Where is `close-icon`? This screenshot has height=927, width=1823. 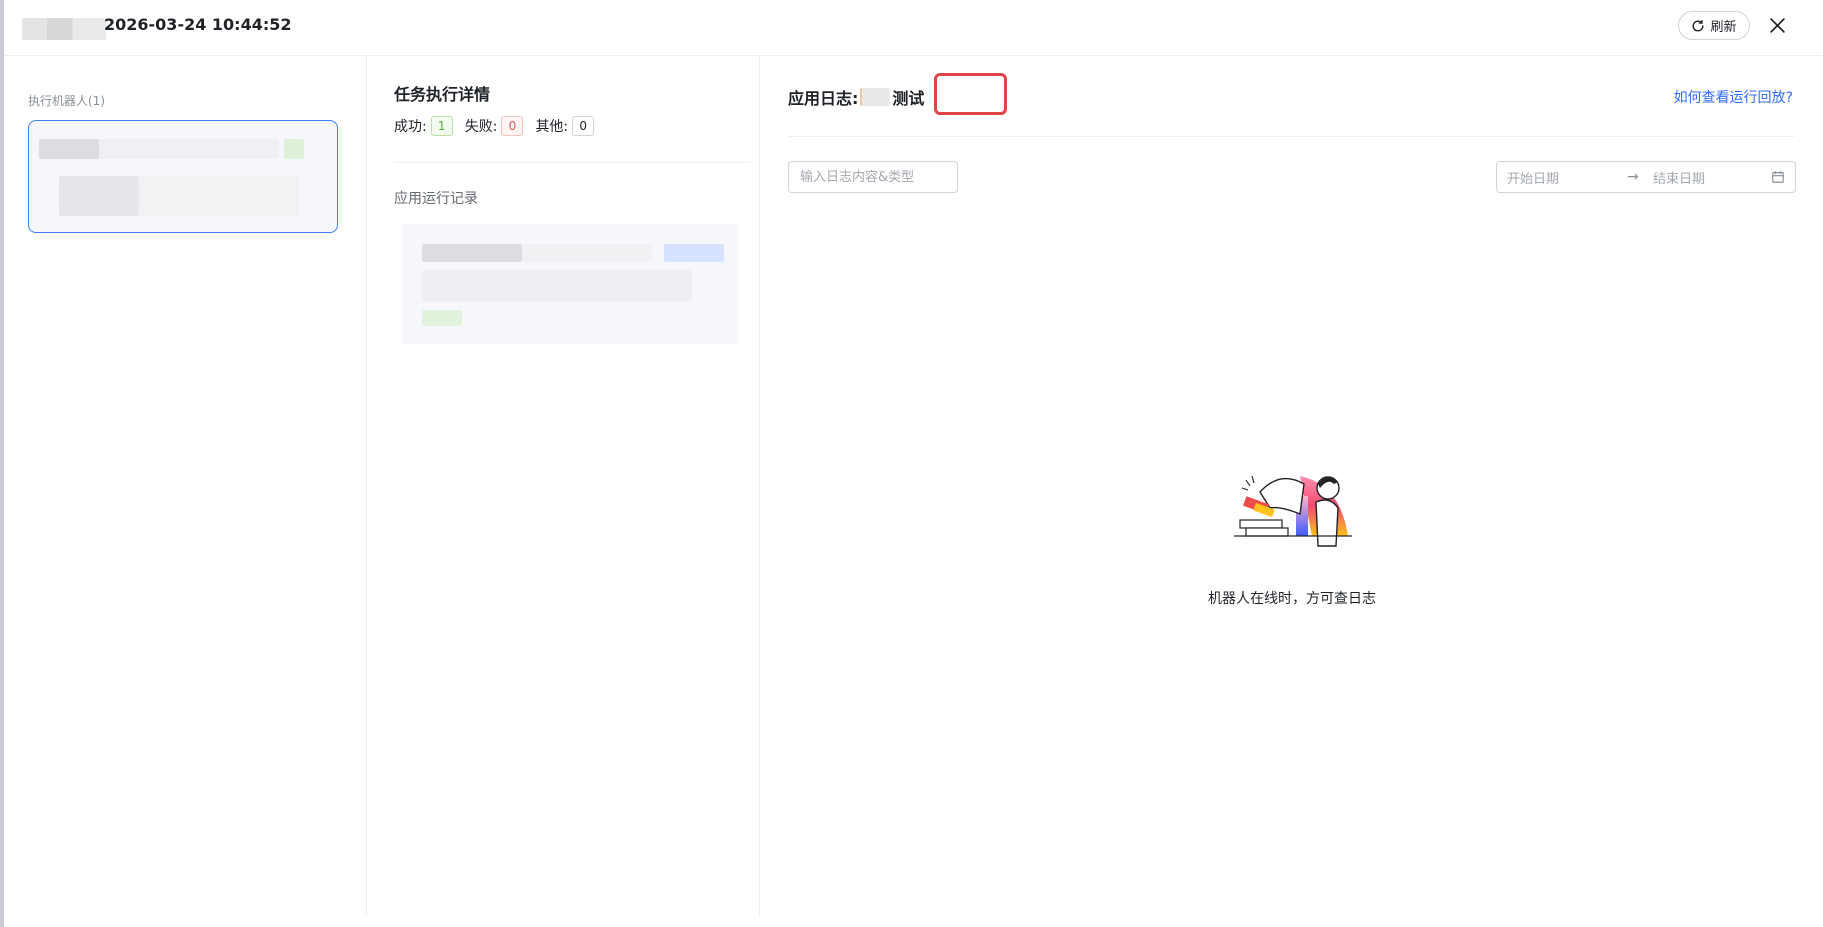 close-icon is located at coordinates (1777, 25).